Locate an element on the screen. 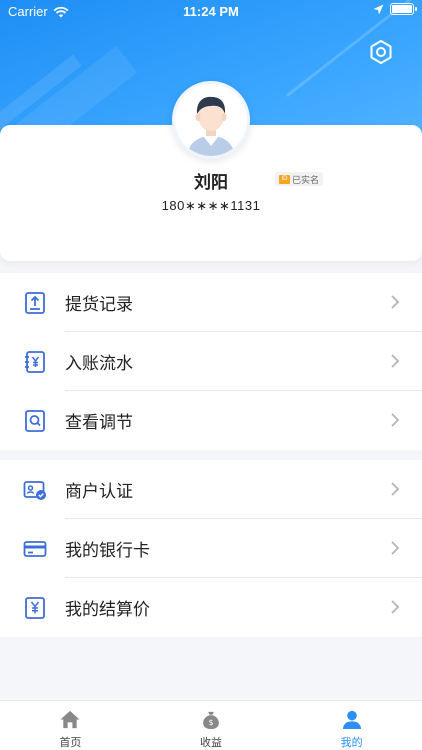 The image size is (422, 750). magnify-doc-icon is located at coordinates (35, 421).